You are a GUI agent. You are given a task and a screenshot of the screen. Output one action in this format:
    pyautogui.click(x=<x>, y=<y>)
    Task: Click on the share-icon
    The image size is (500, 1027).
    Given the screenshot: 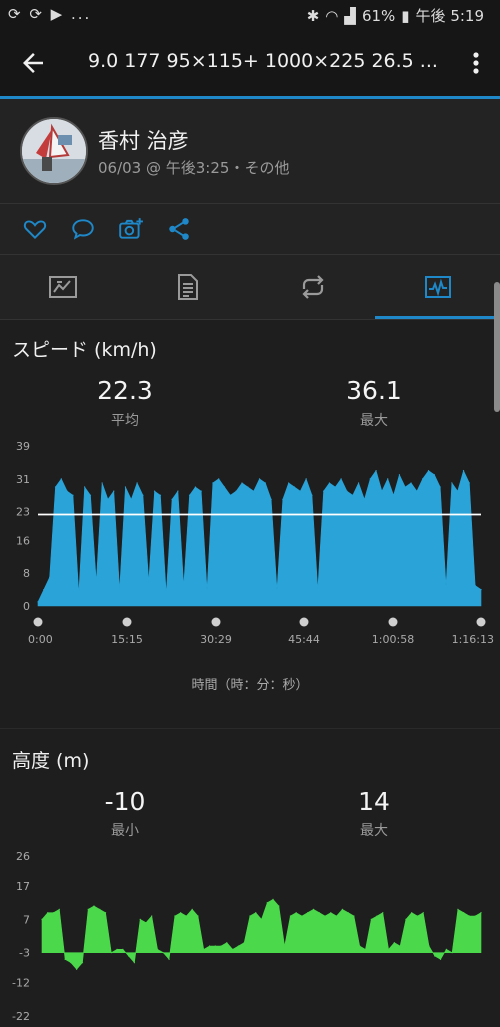 What is the action you would take?
    pyautogui.click(x=179, y=229)
    